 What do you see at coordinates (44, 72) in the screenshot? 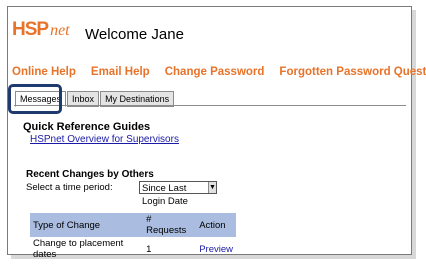
I see `online-help-link: Online Help` at bounding box center [44, 72].